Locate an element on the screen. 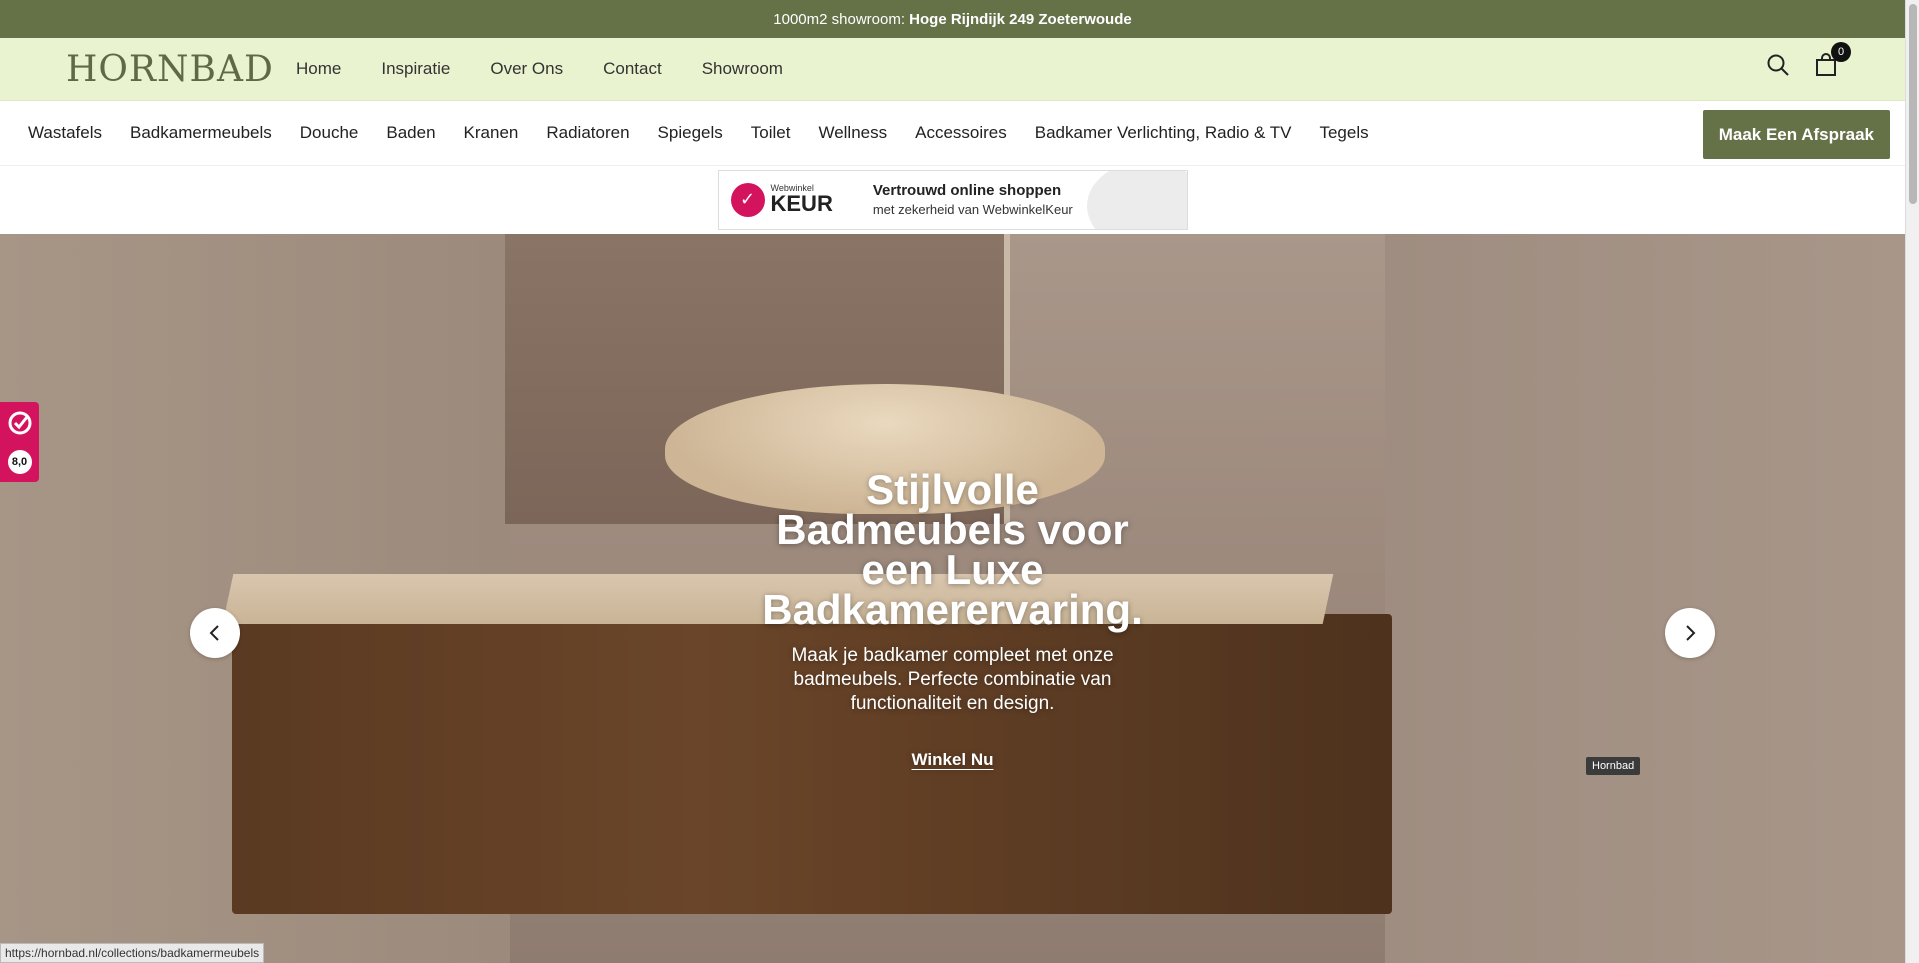  announcement-address: Hoge Rijndijk 249 Zoeterwoude is located at coordinates (1020, 19).